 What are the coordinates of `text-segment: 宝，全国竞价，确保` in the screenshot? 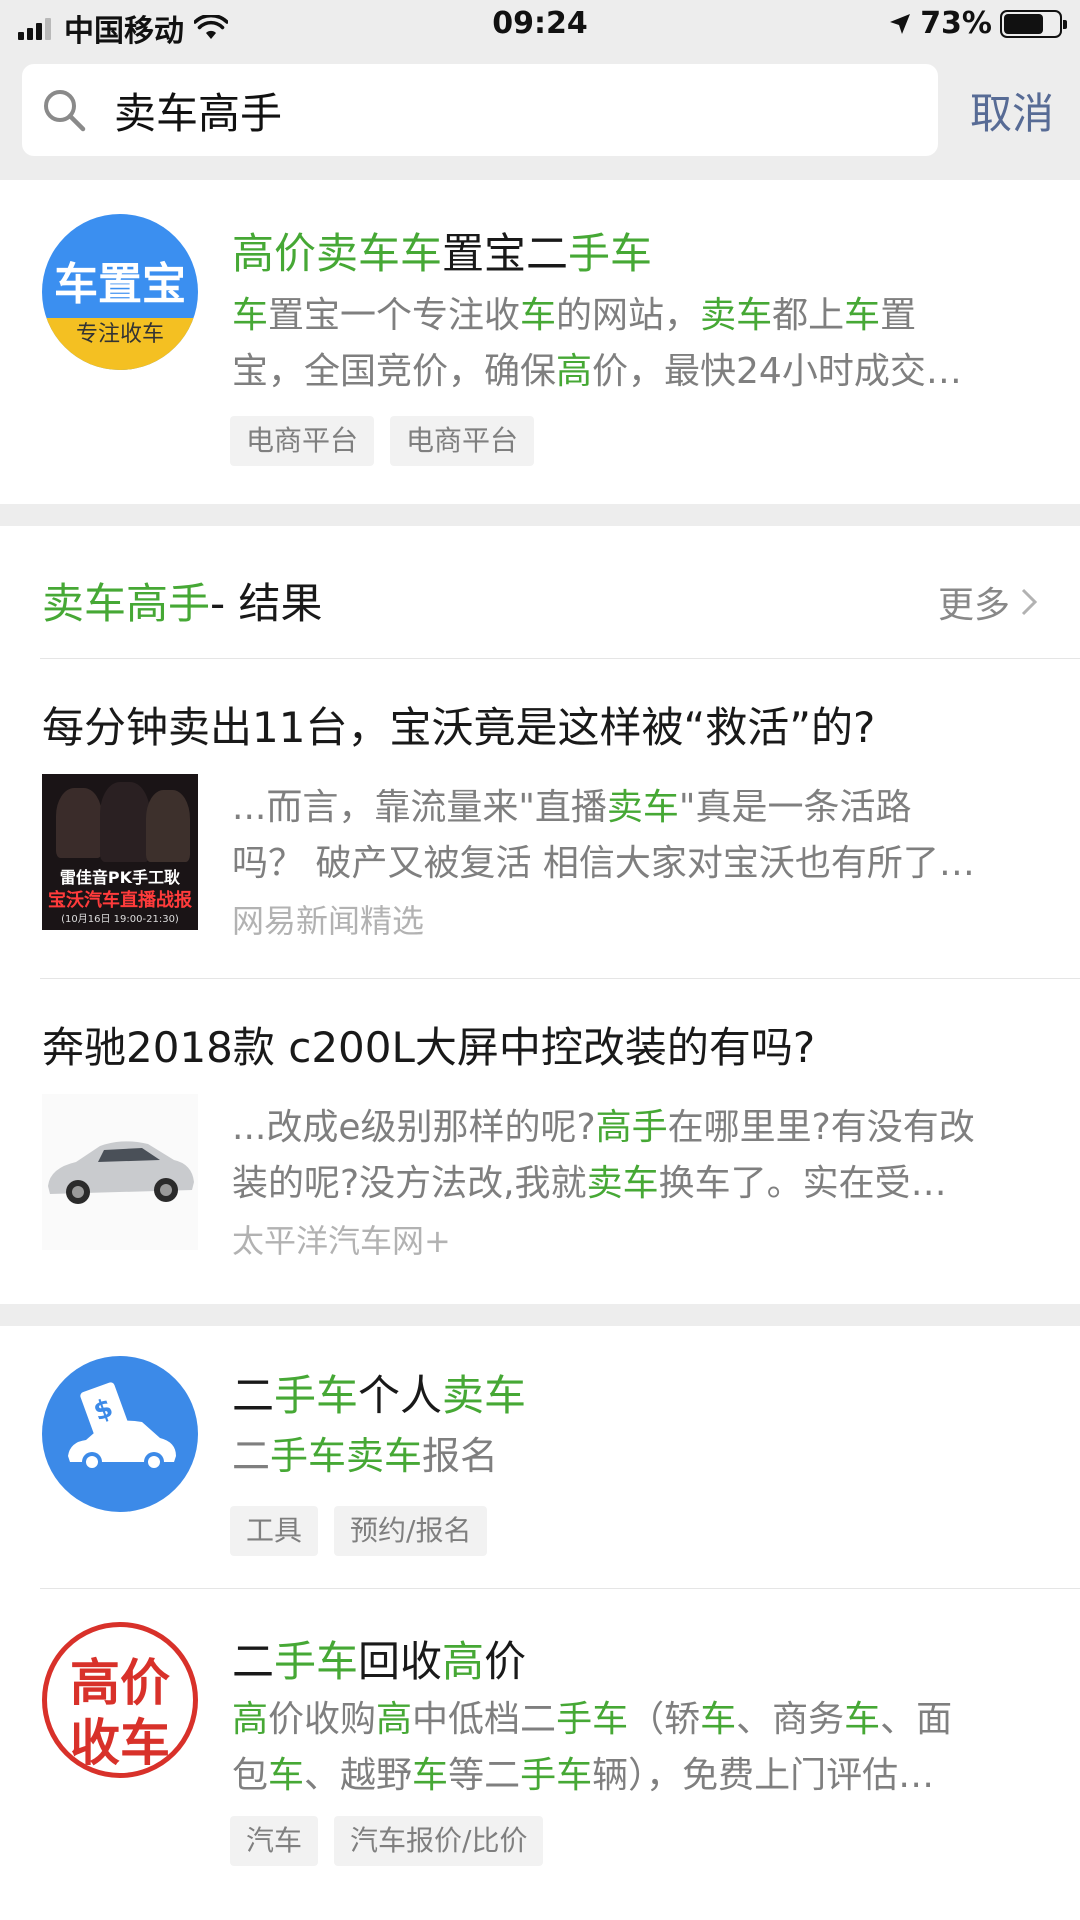 It's located at (394, 371).